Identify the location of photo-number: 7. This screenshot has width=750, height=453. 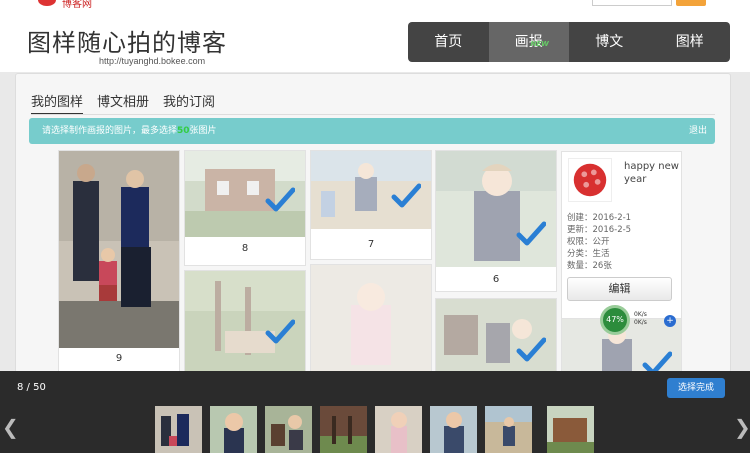
(371, 244).